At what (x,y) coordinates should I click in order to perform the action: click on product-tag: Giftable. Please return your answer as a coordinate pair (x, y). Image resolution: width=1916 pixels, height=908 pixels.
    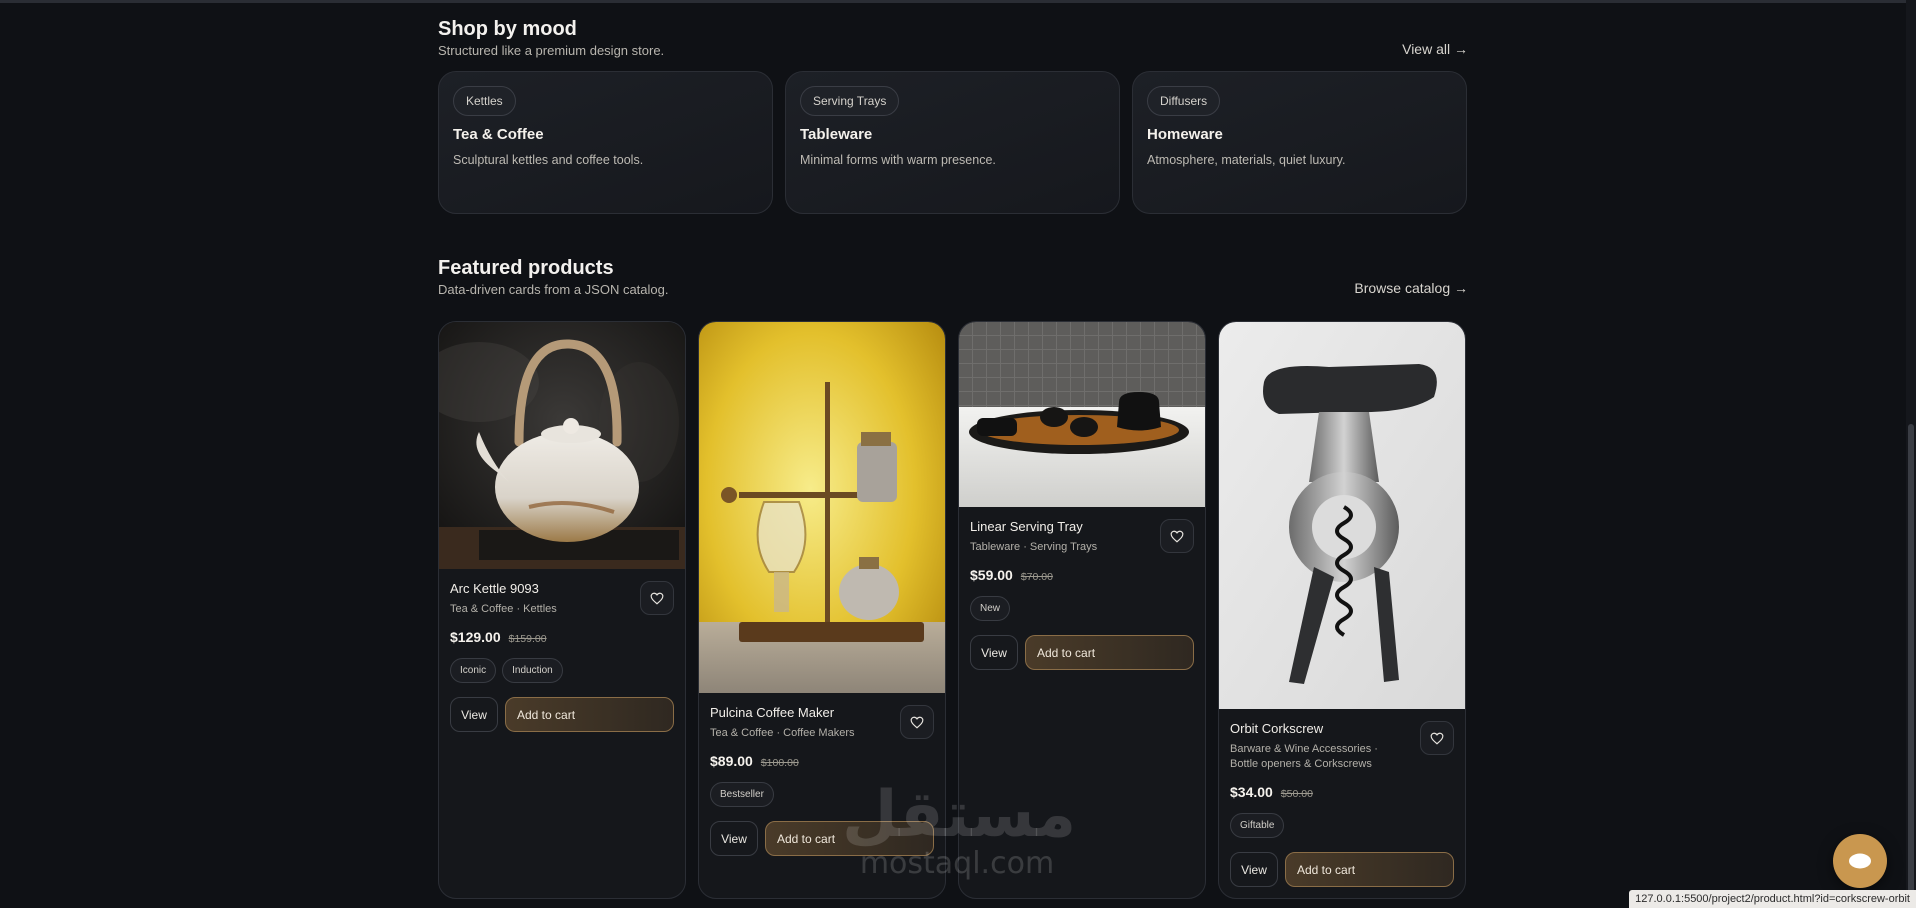
    Looking at the image, I should click on (1257, 825).